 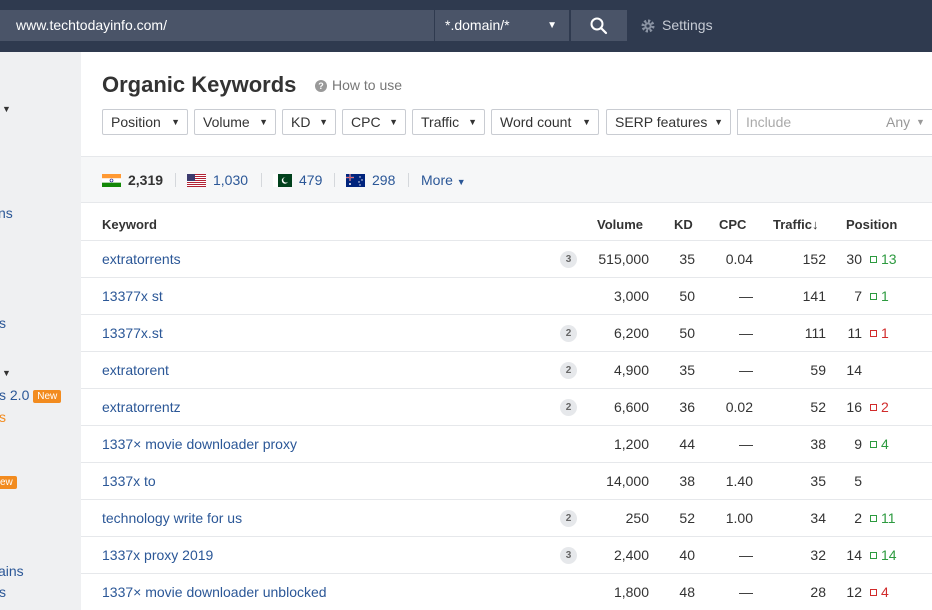 What do you see at coordinates (739, 407) in the screenshot?
I see `cpc-cell: 0.02` at bounding box center [739, 407].